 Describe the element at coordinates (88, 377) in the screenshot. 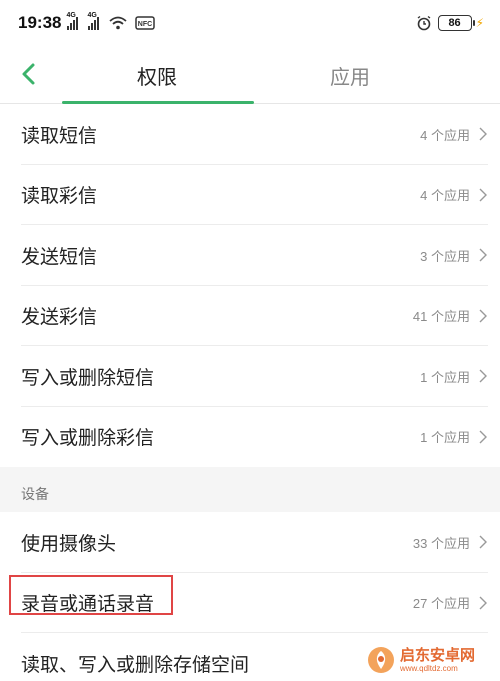

I see `permission-label: 写入或删除短信` at that location.